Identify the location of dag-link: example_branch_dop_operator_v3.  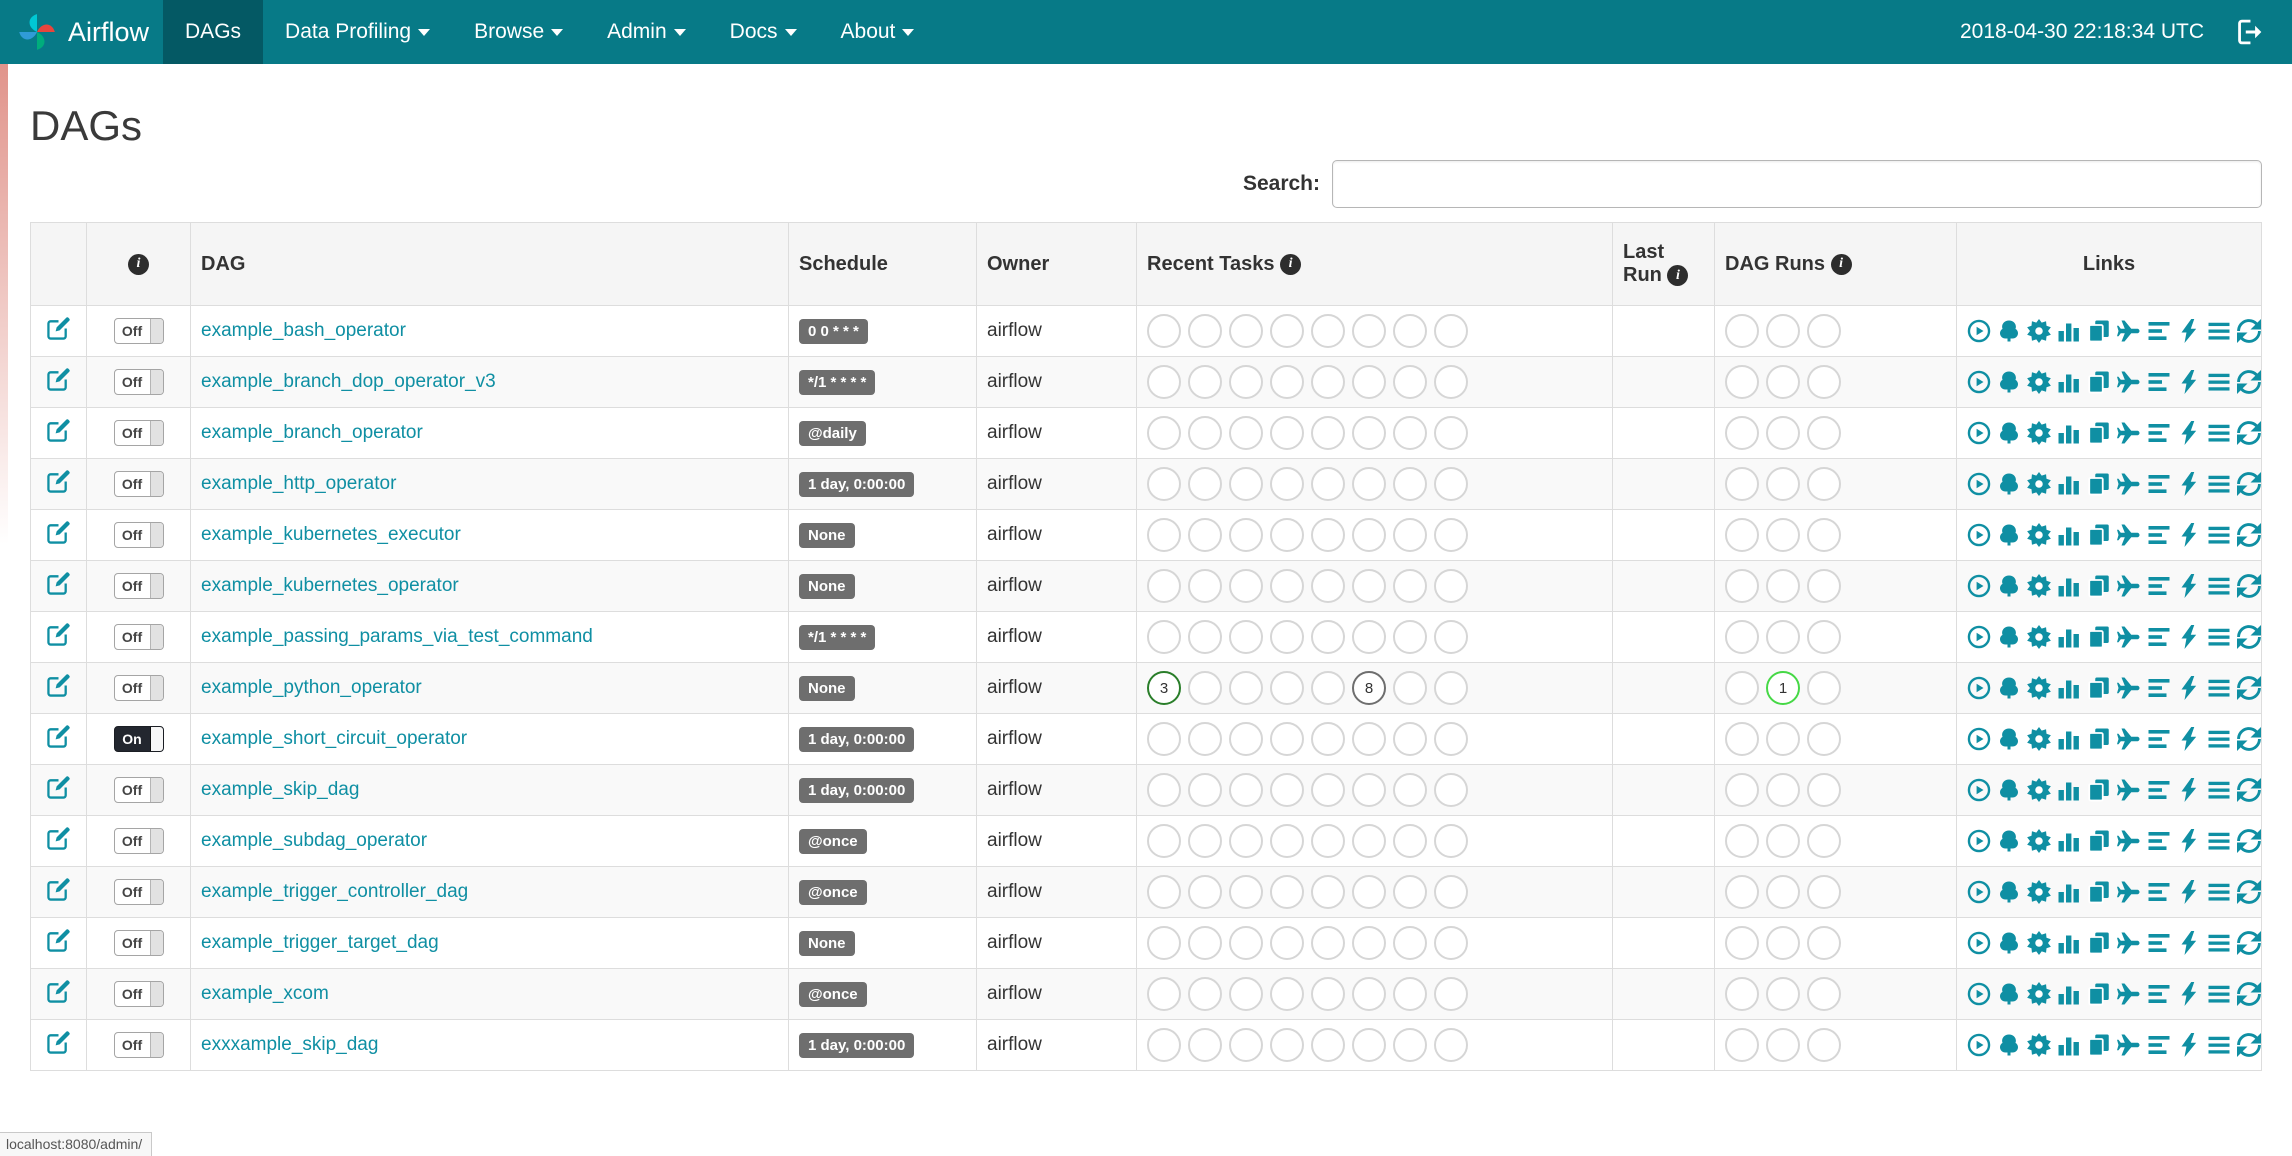
(348, 381).